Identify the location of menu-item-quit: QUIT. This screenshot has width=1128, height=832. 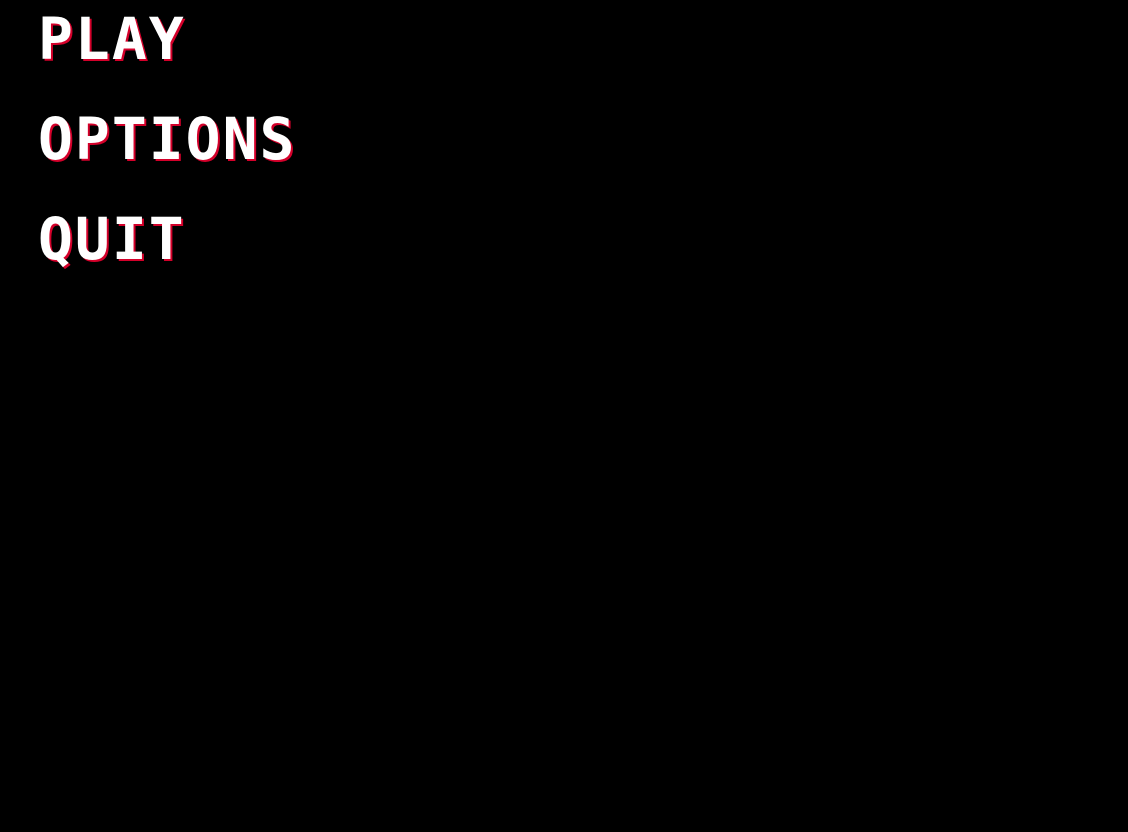
(112, 239).